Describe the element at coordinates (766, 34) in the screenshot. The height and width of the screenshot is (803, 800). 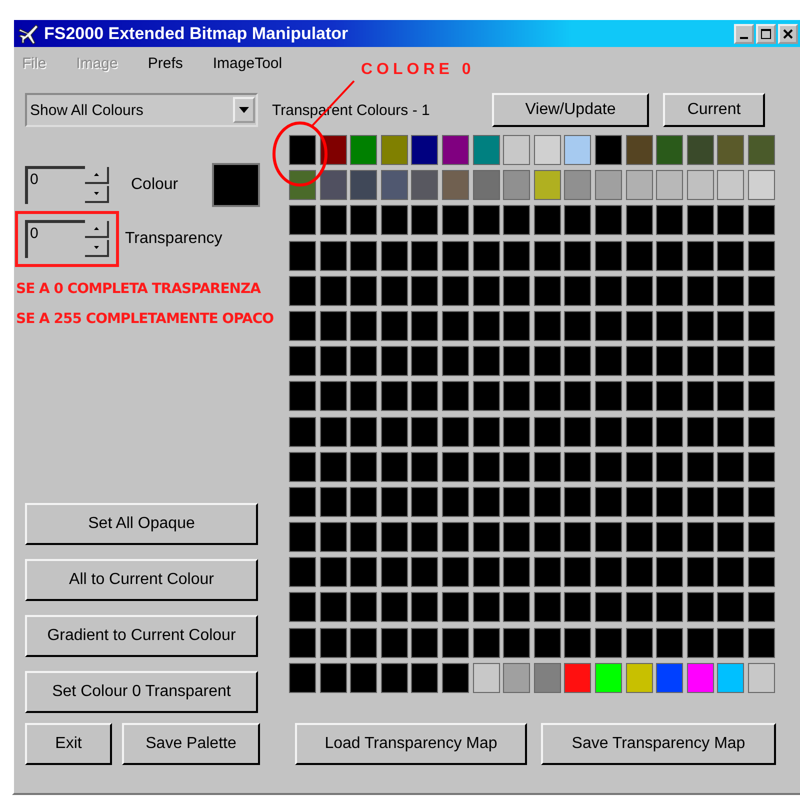
I see `maximize-button` at that location.